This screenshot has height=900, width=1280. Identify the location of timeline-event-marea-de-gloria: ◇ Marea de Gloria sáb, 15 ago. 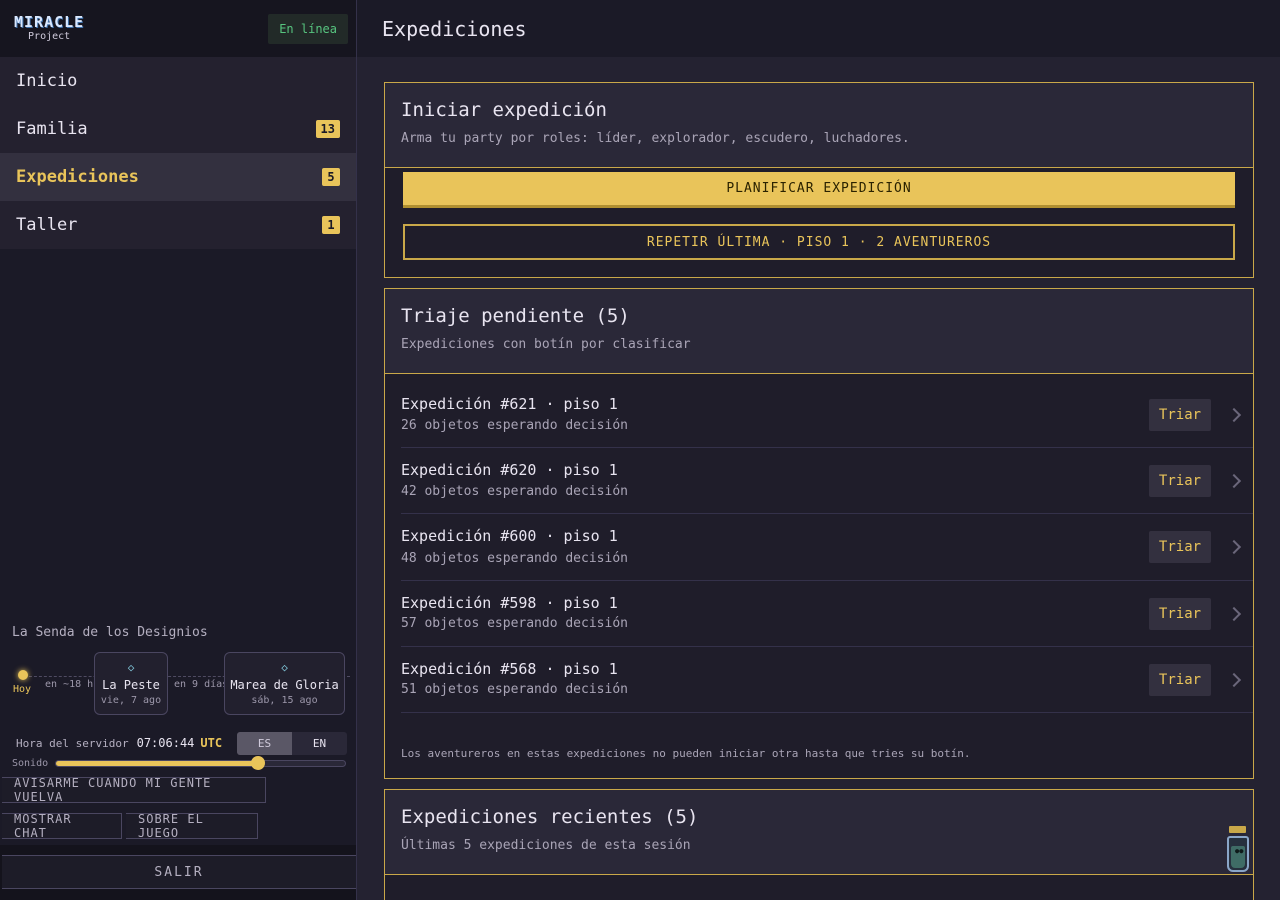
(284, 683).